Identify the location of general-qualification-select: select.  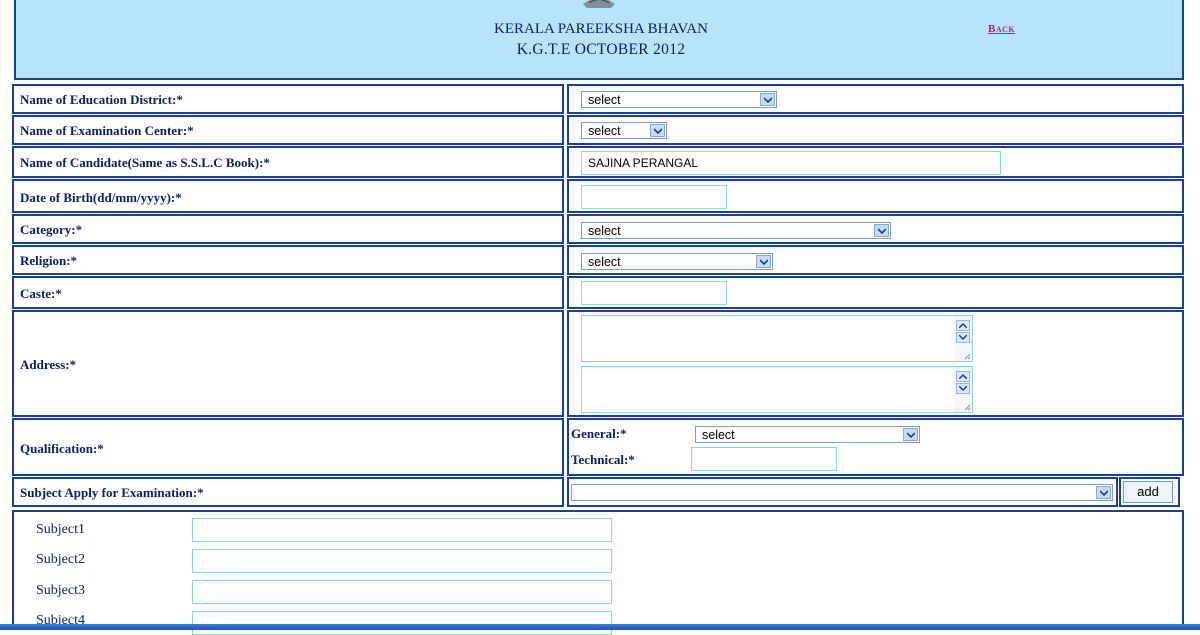
(807, 434).